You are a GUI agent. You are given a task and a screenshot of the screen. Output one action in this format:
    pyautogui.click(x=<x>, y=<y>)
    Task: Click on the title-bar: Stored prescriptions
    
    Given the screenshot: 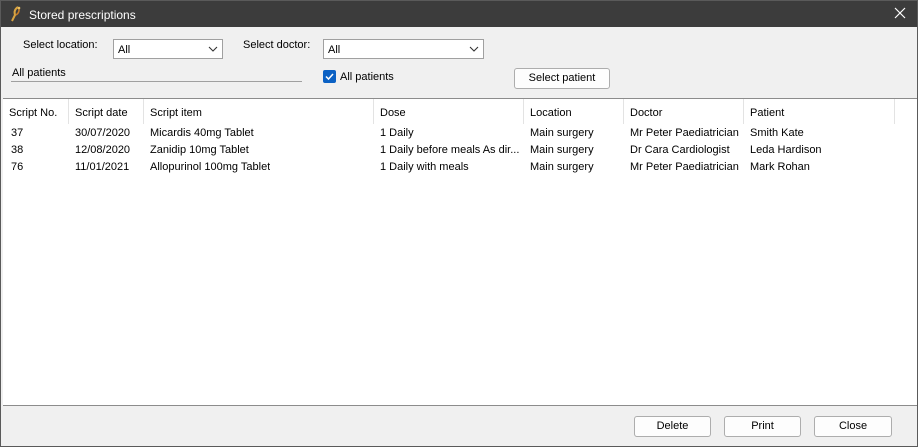 What is the action you would take?
    pyautogui.click(x=459, y=14)
    